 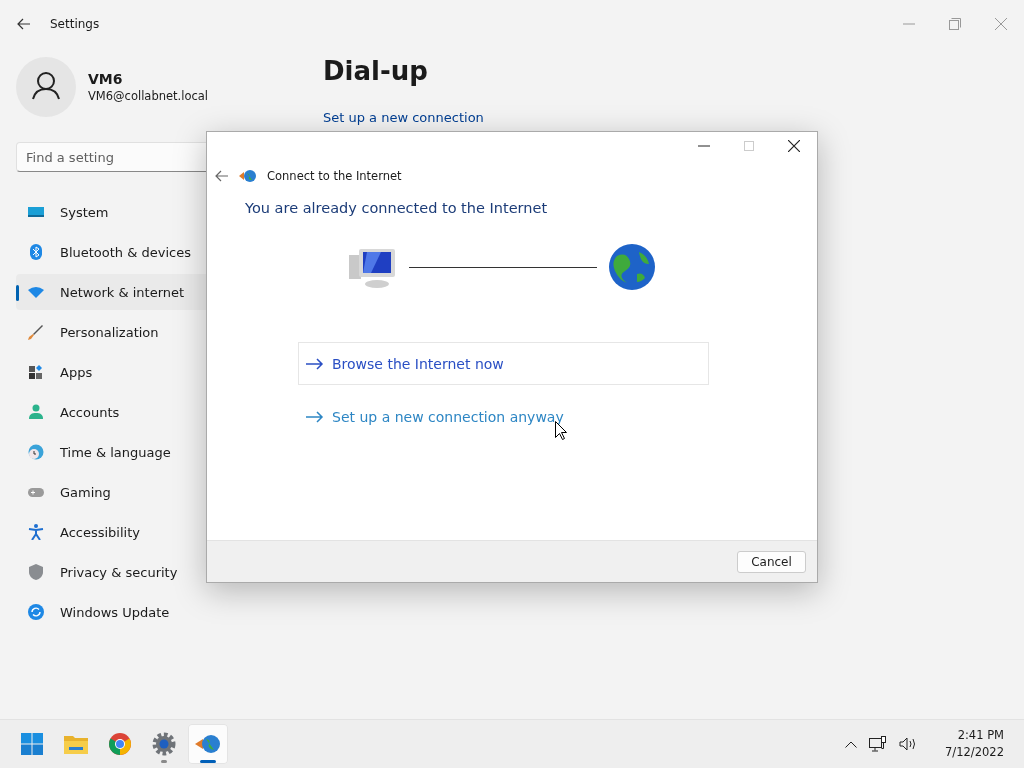 I want to click on option-link: Set up a new connection anyway, so click(x=503, y=416).